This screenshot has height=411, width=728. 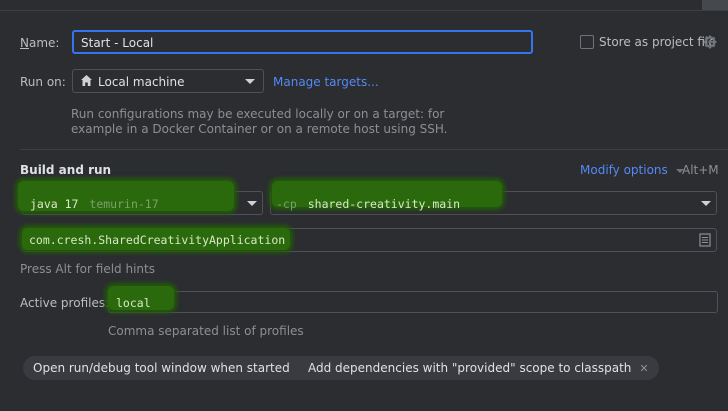 What do you see at coordinates (710, 42) in the screenshot?
I see `gear-icon` at bounding box center [710, 42].